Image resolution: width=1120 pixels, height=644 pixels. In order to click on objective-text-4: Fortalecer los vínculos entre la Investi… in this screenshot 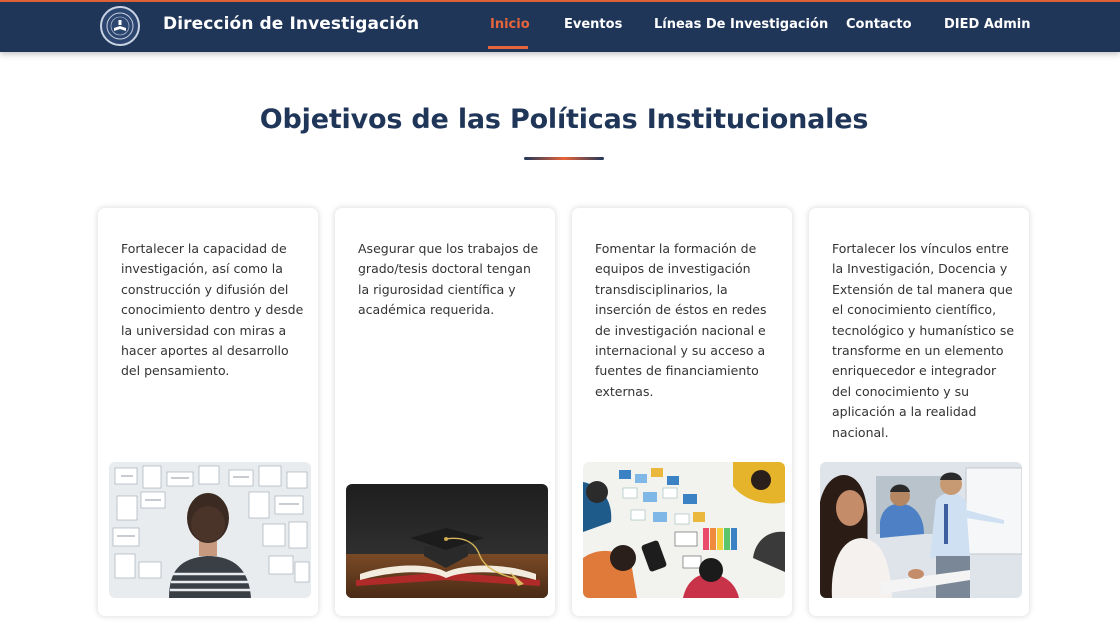, I will do `click(923, 340)`.